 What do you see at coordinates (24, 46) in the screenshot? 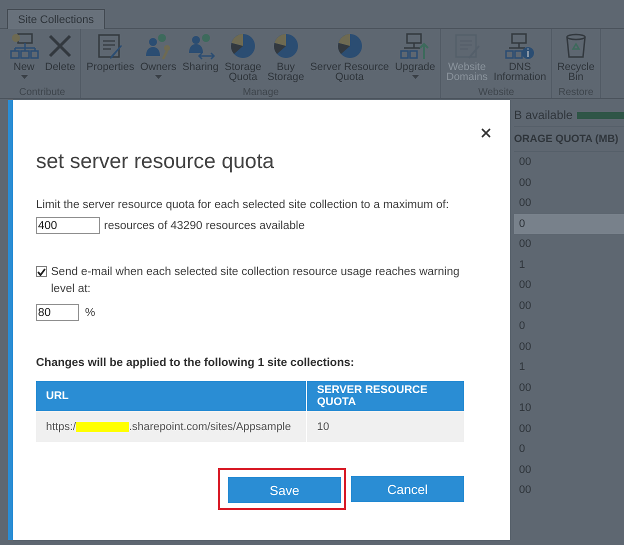
I see `sitemap-icon` at bounding box center [24, 46].